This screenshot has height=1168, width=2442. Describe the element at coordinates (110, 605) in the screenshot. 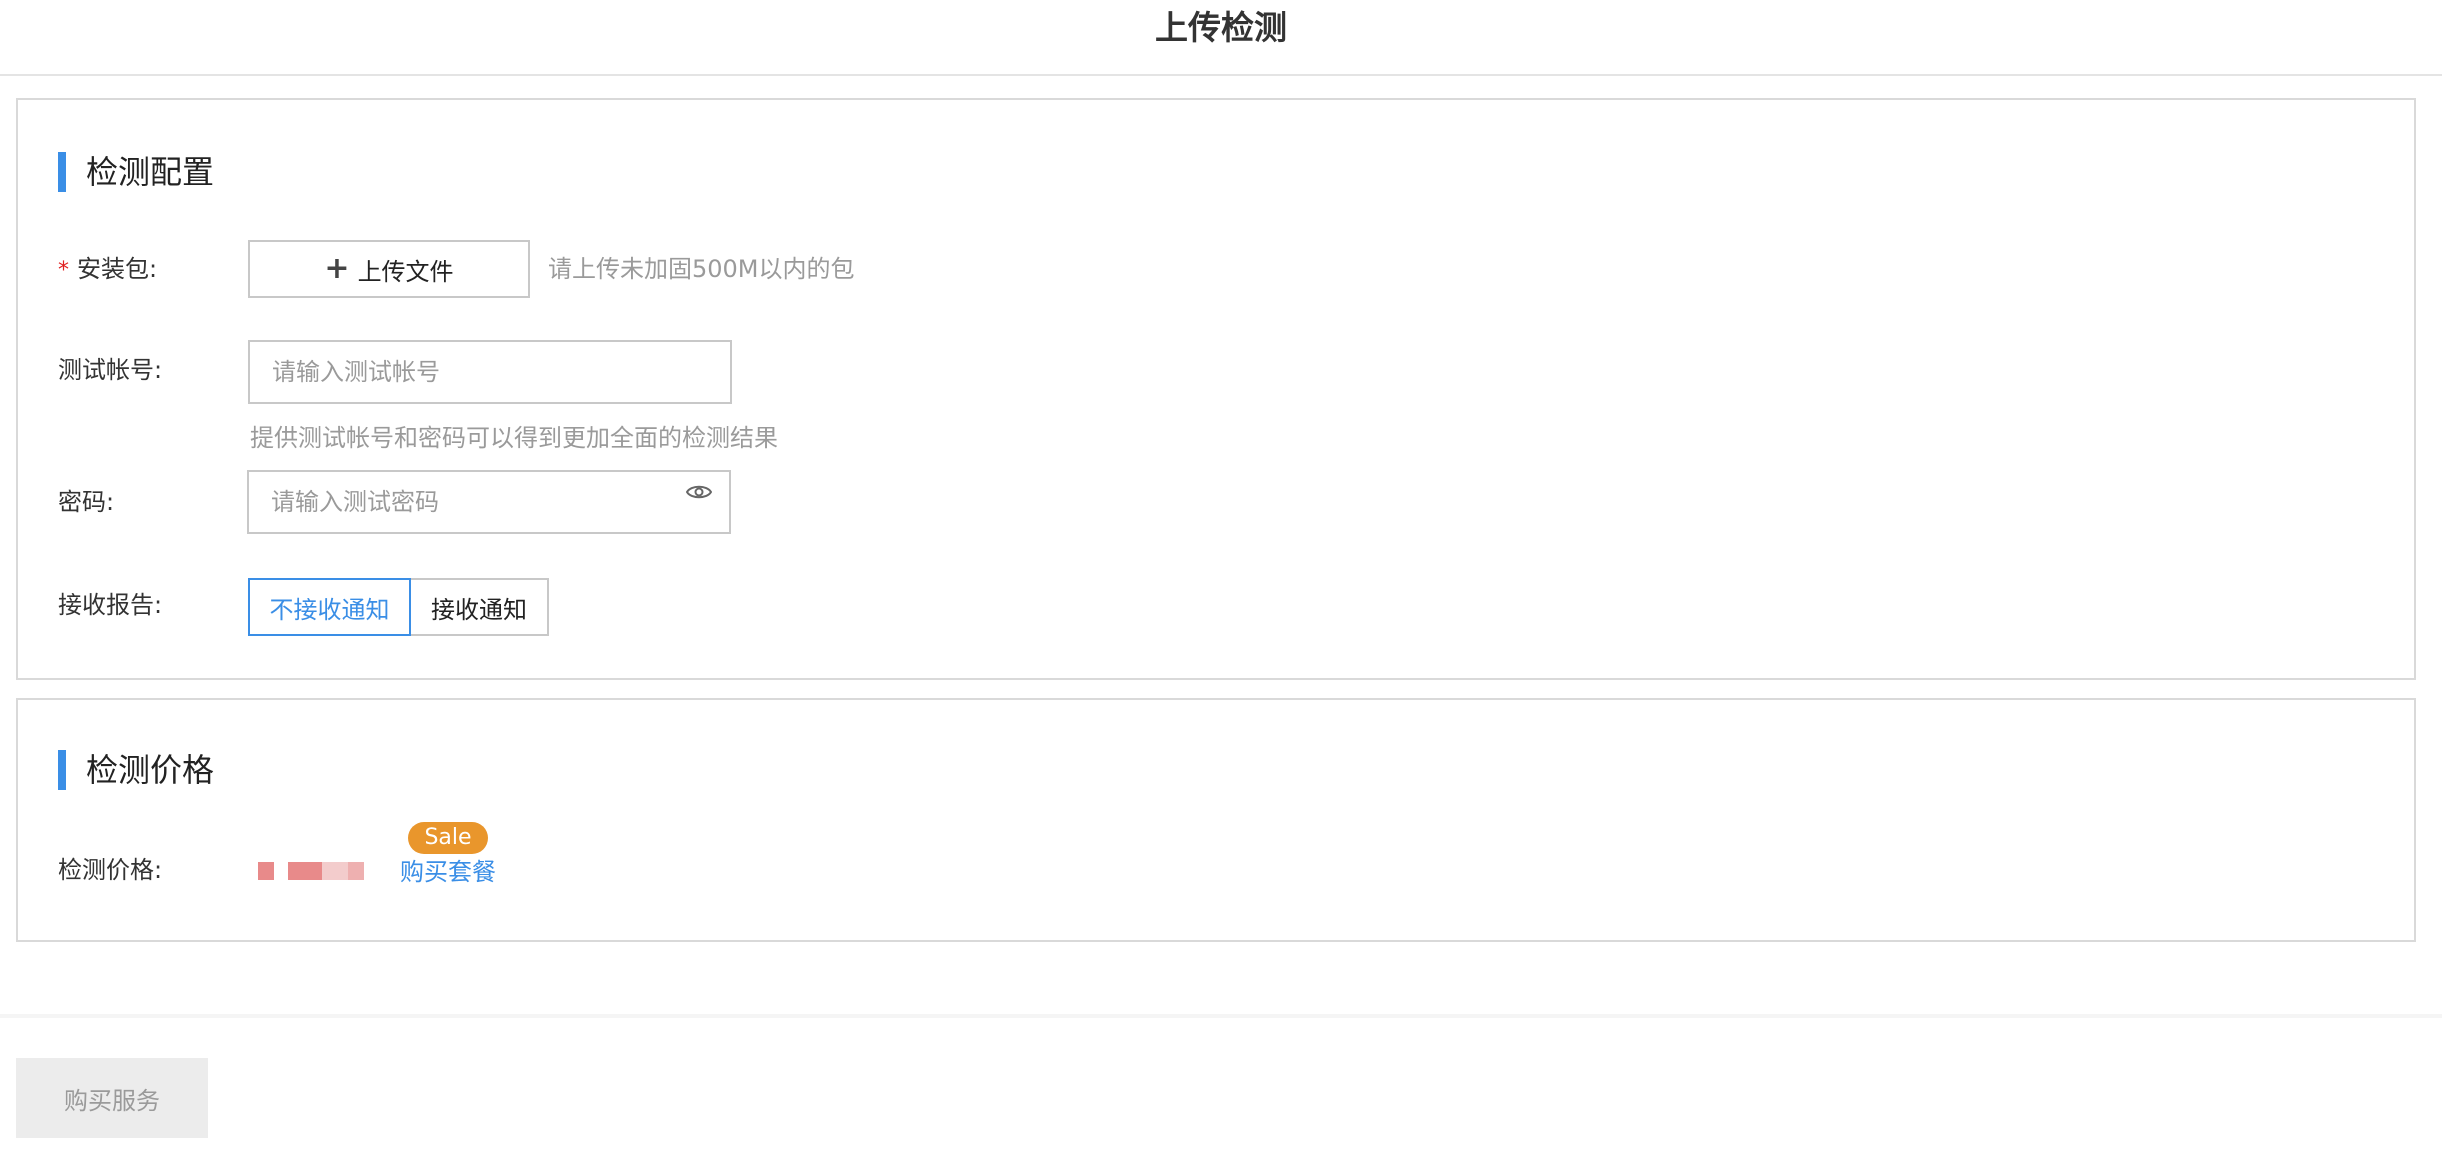

I see `report-label: 接收报告:` at that location.